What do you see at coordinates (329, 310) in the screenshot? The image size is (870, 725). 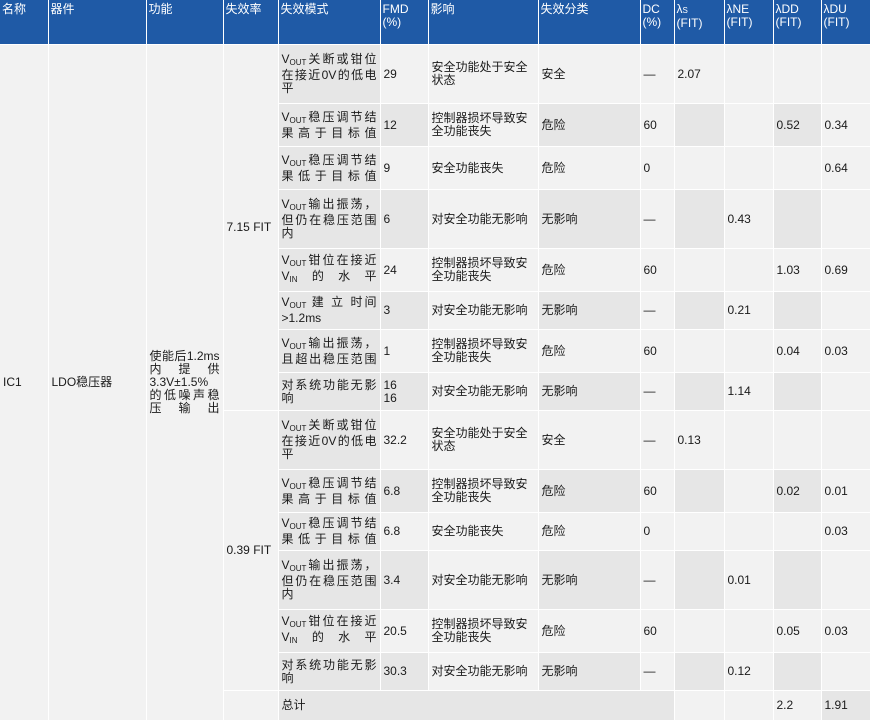 I see `failure-mode-text: 建 立 时间>1.2ms` at bounding box center [329, 310].